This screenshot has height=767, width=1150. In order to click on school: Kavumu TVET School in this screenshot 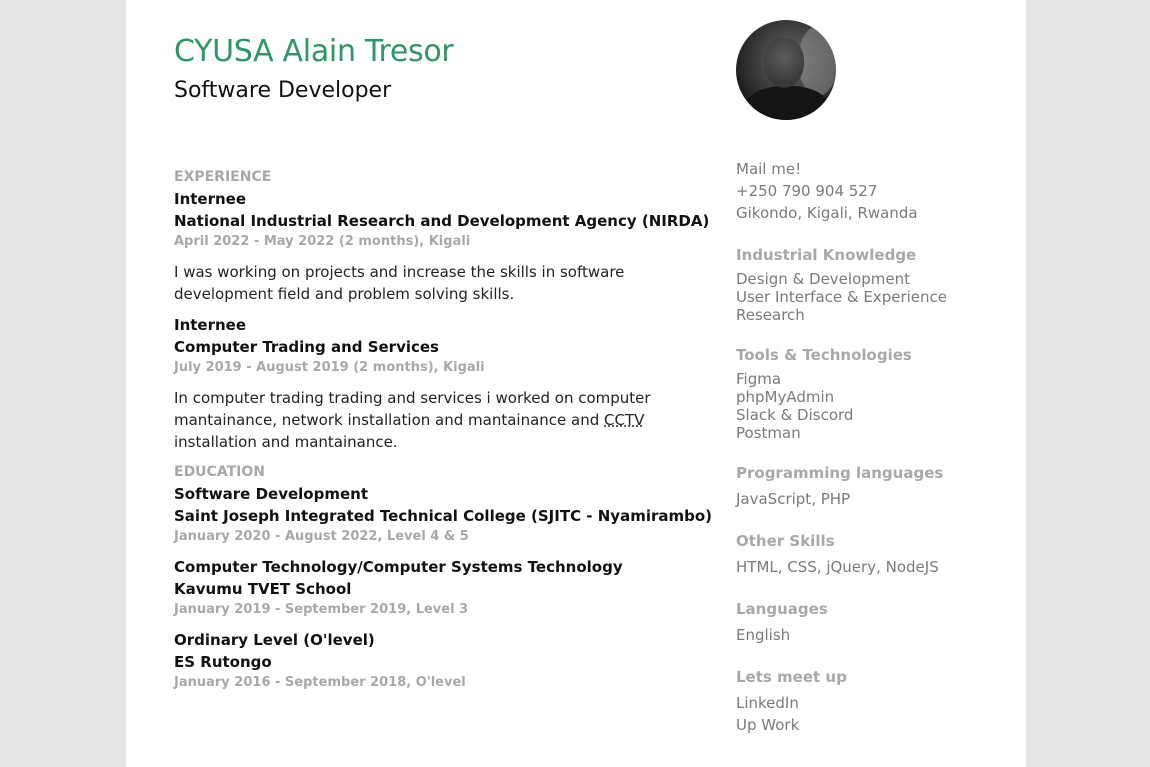, I will do `click(263, 589)`.